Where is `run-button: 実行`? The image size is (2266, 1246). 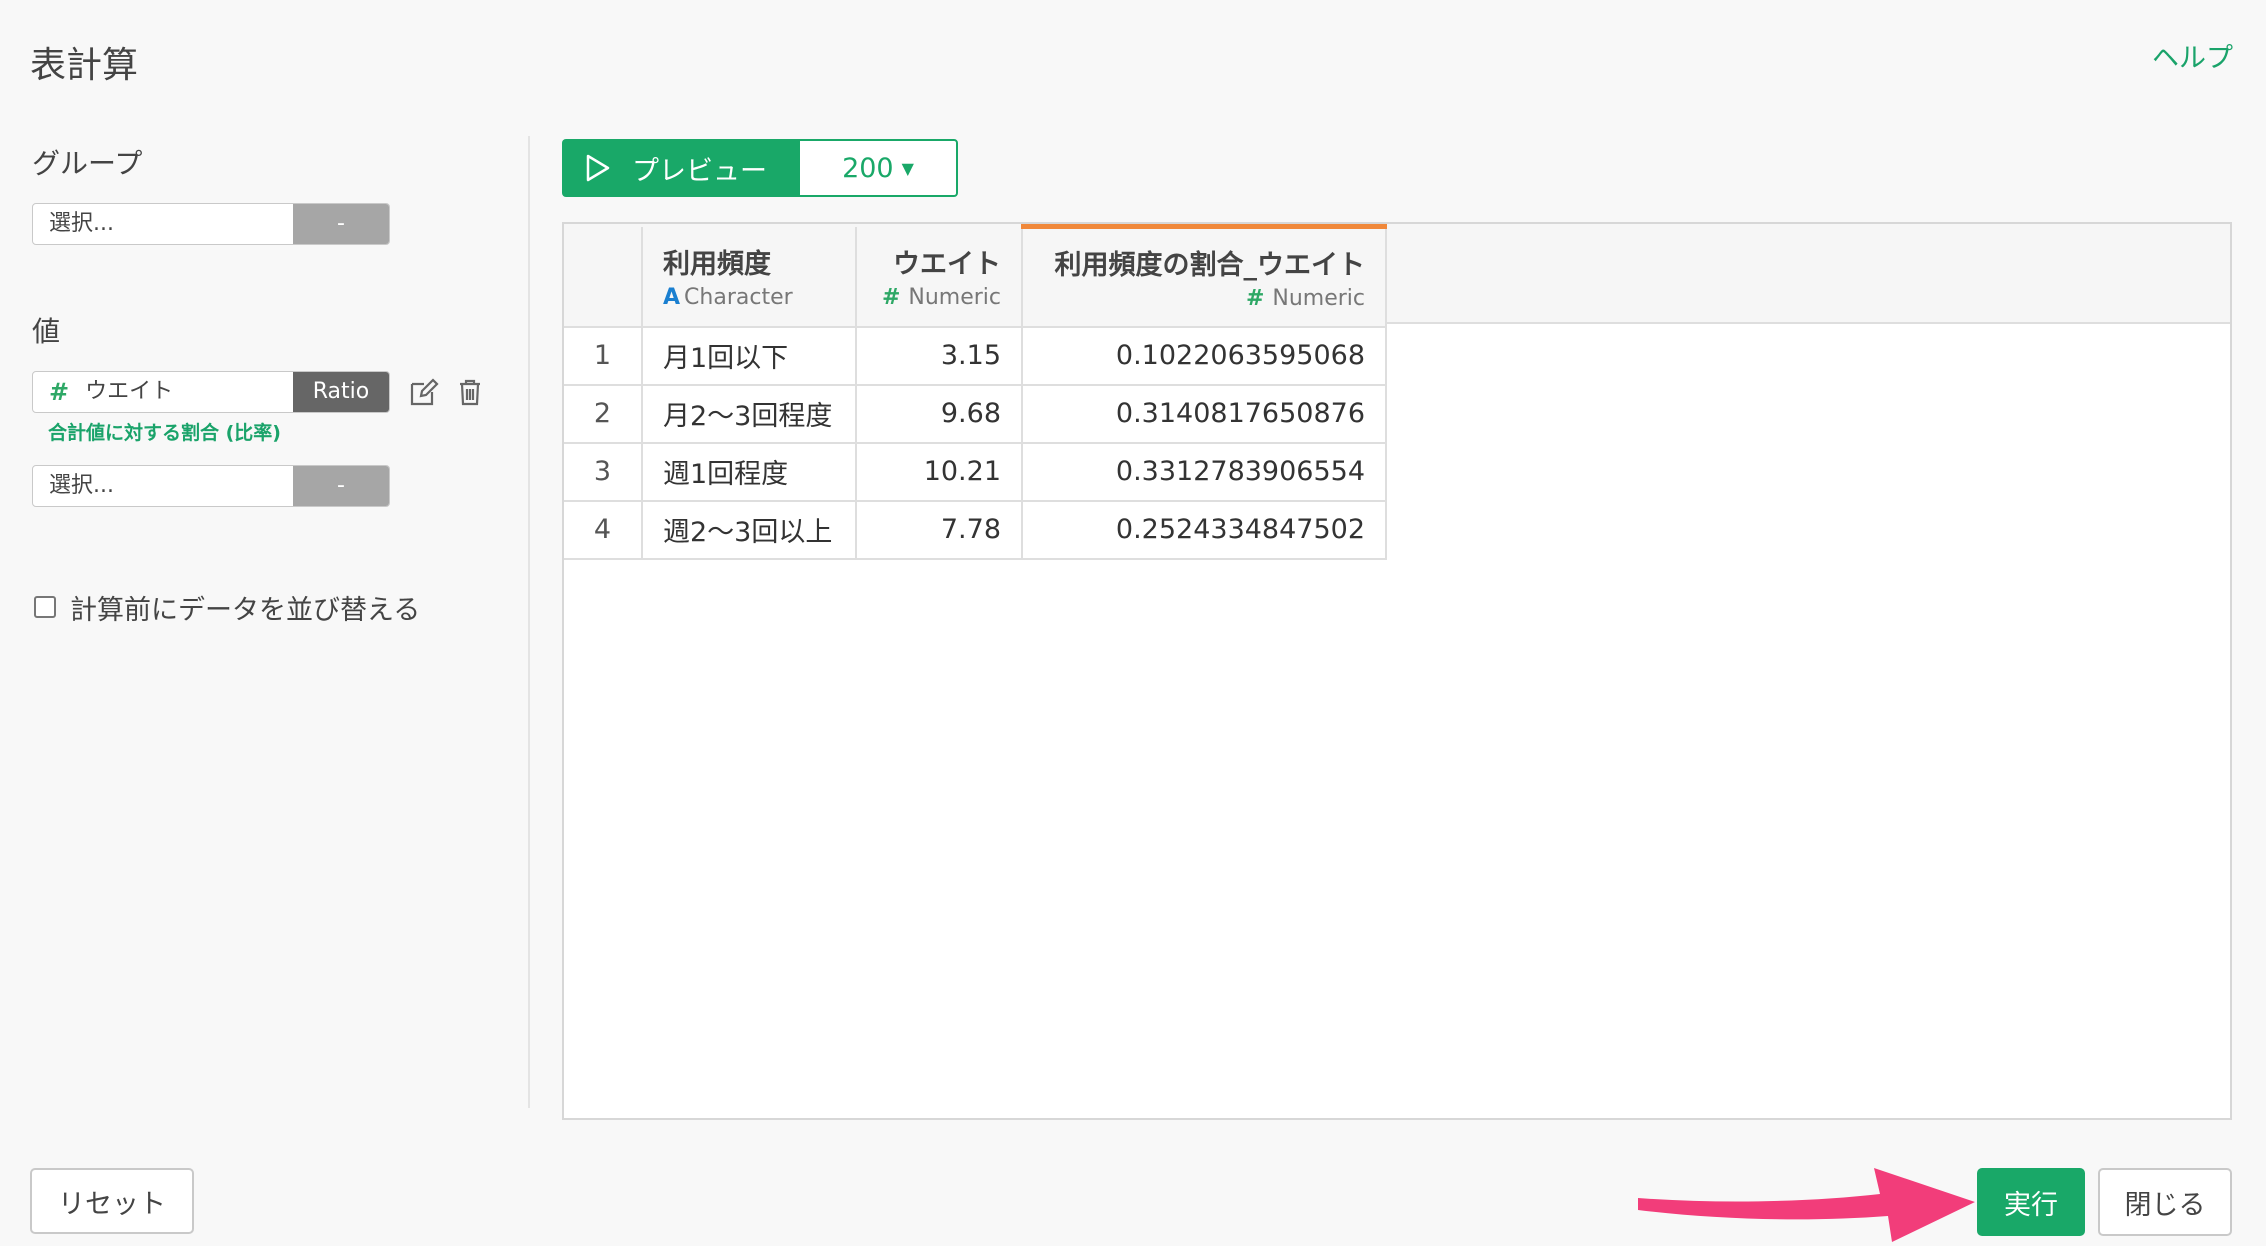 run-button: 実行 is located at coordinates (2031, 1202).